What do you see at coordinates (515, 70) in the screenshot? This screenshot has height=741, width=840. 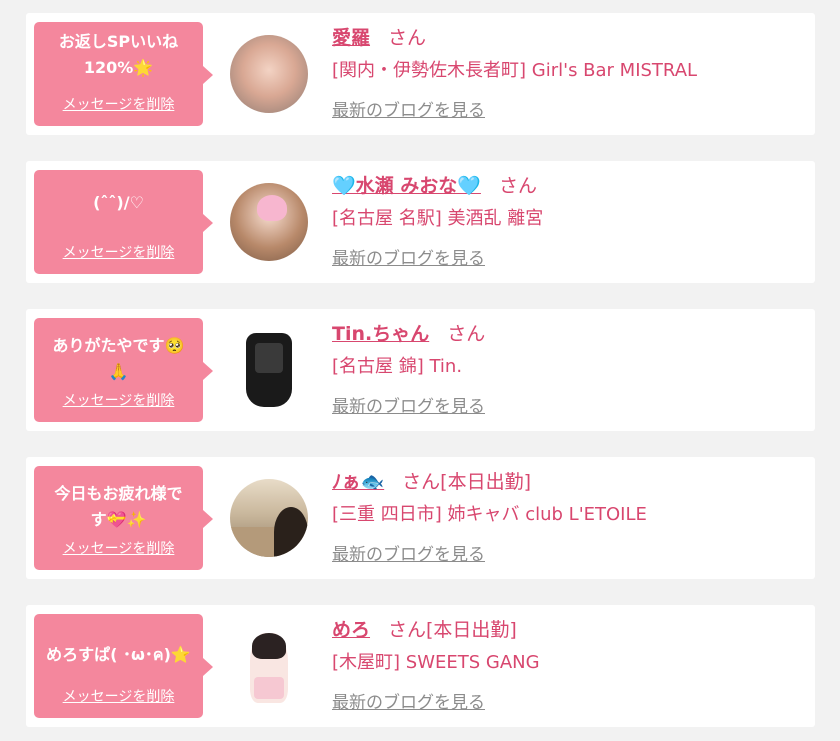 I see `shop-info: [関内・伊勢佐木長者町] Girl's Bar MISTRAL` at bounding box center [515, 70].